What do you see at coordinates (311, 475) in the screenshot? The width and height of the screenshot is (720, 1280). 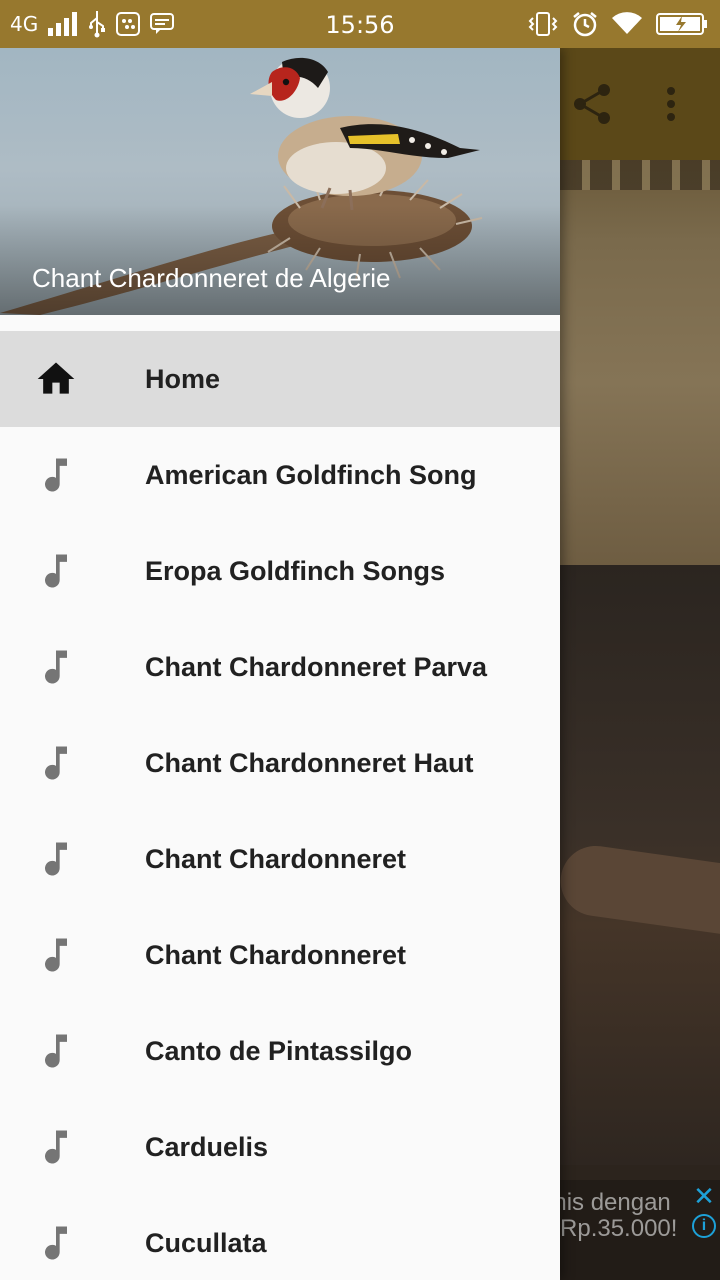 I see `menu-item-label: American Goldfinch Song` at bounding box center [311, 475].